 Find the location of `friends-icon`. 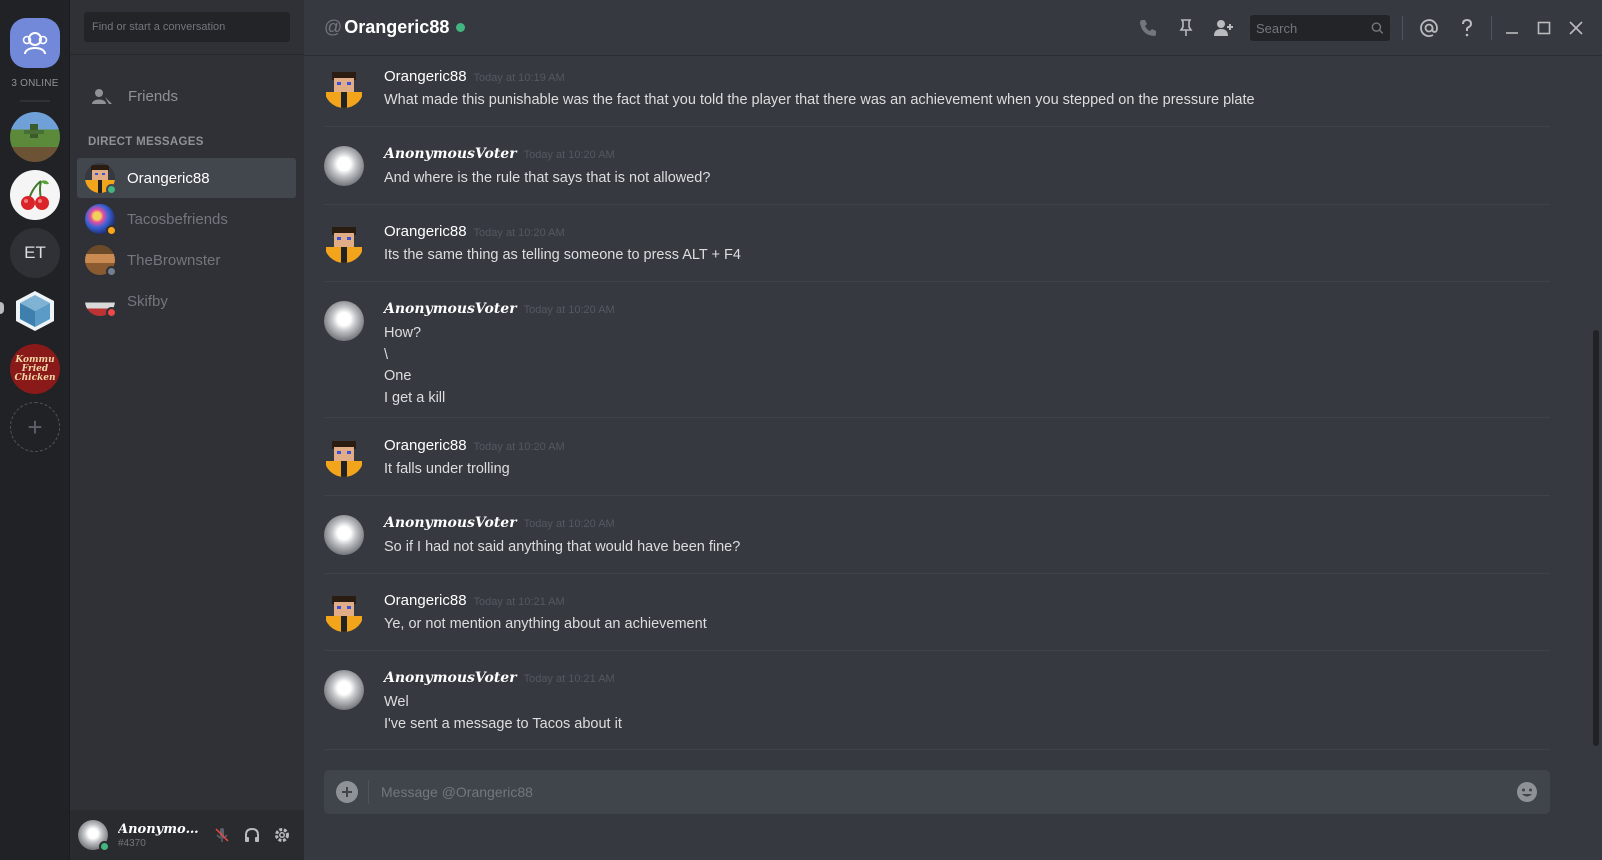

friends-icon is located at coordinates (102, 96).